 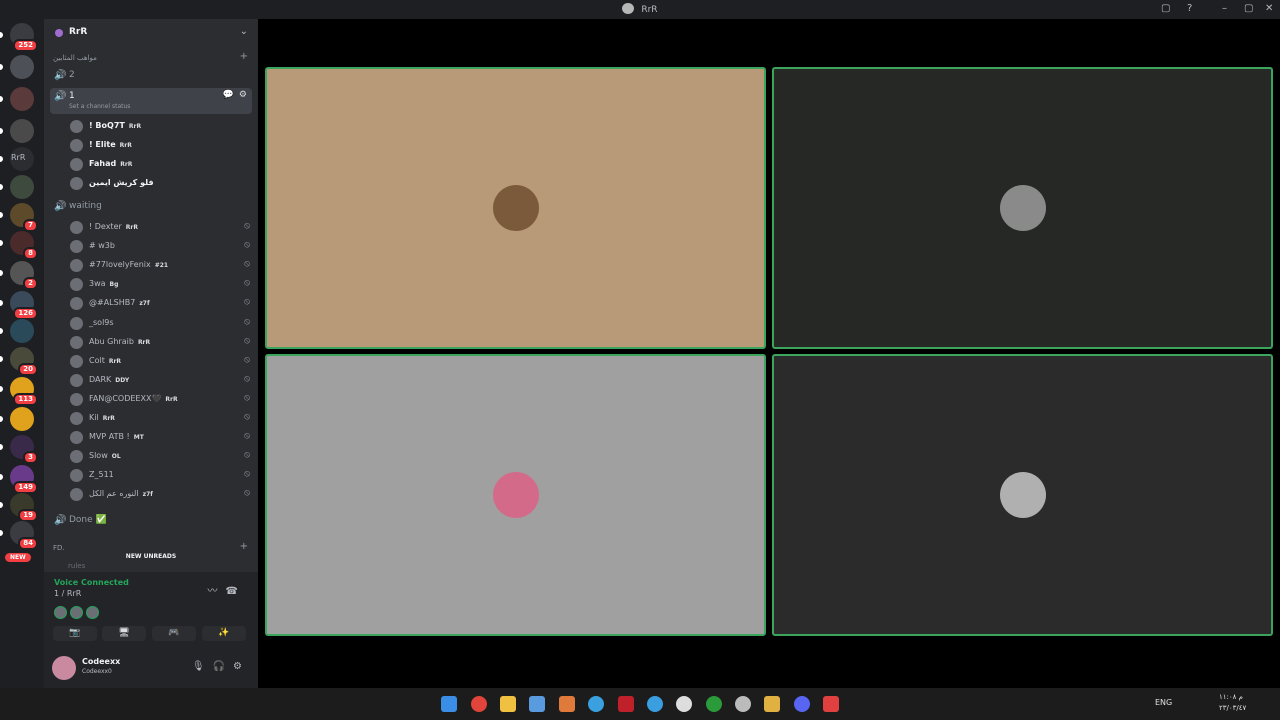 I want to click on voice-user: # w3b ⦸, so click(x=161, y=246).